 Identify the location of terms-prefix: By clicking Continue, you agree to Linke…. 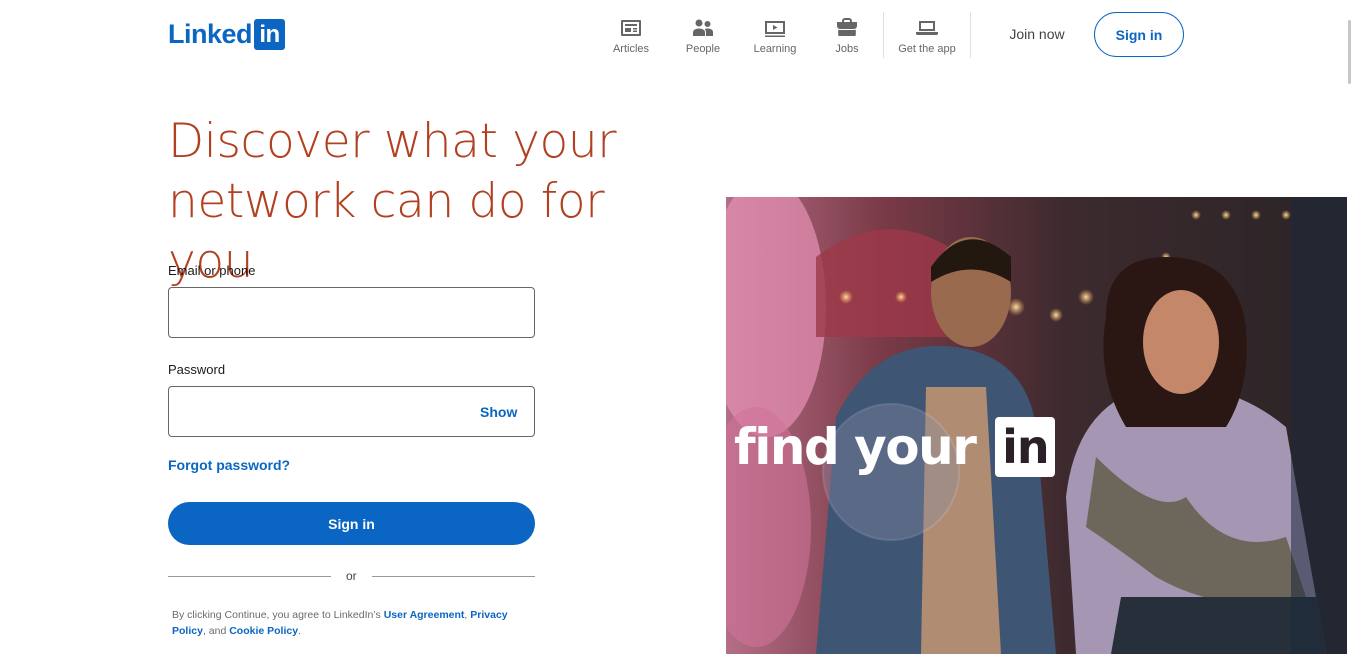
(278, 615).